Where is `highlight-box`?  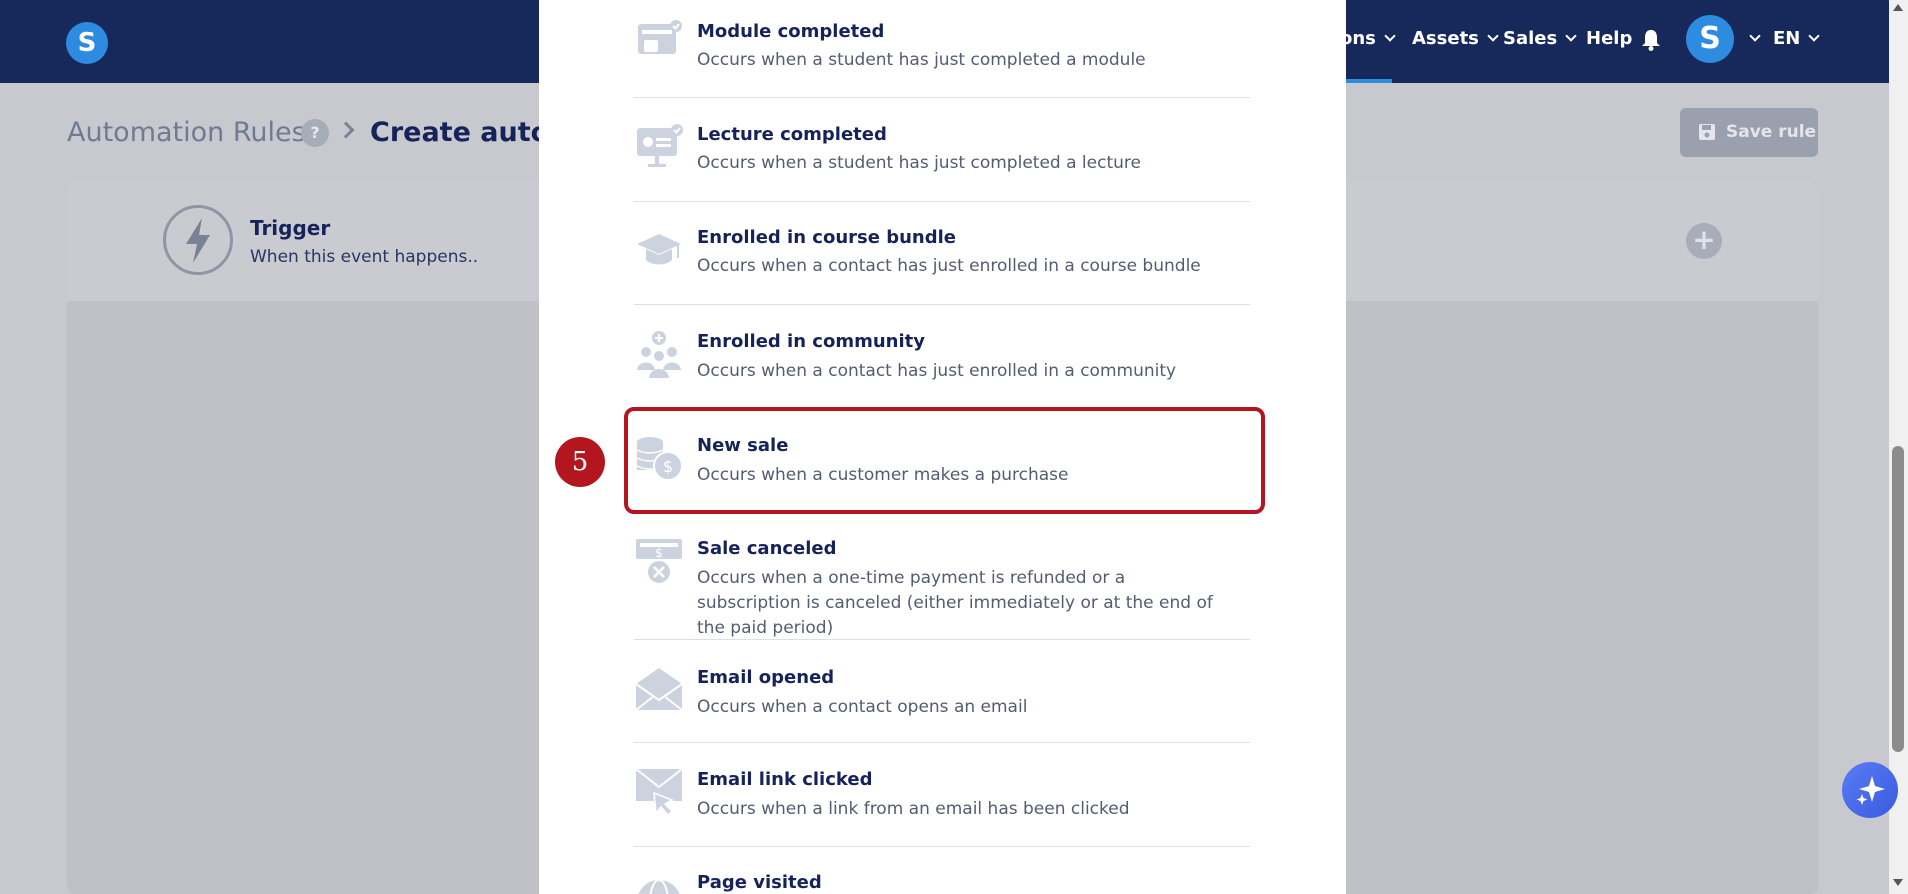
highlight-box is located at coordinates (944, 460).